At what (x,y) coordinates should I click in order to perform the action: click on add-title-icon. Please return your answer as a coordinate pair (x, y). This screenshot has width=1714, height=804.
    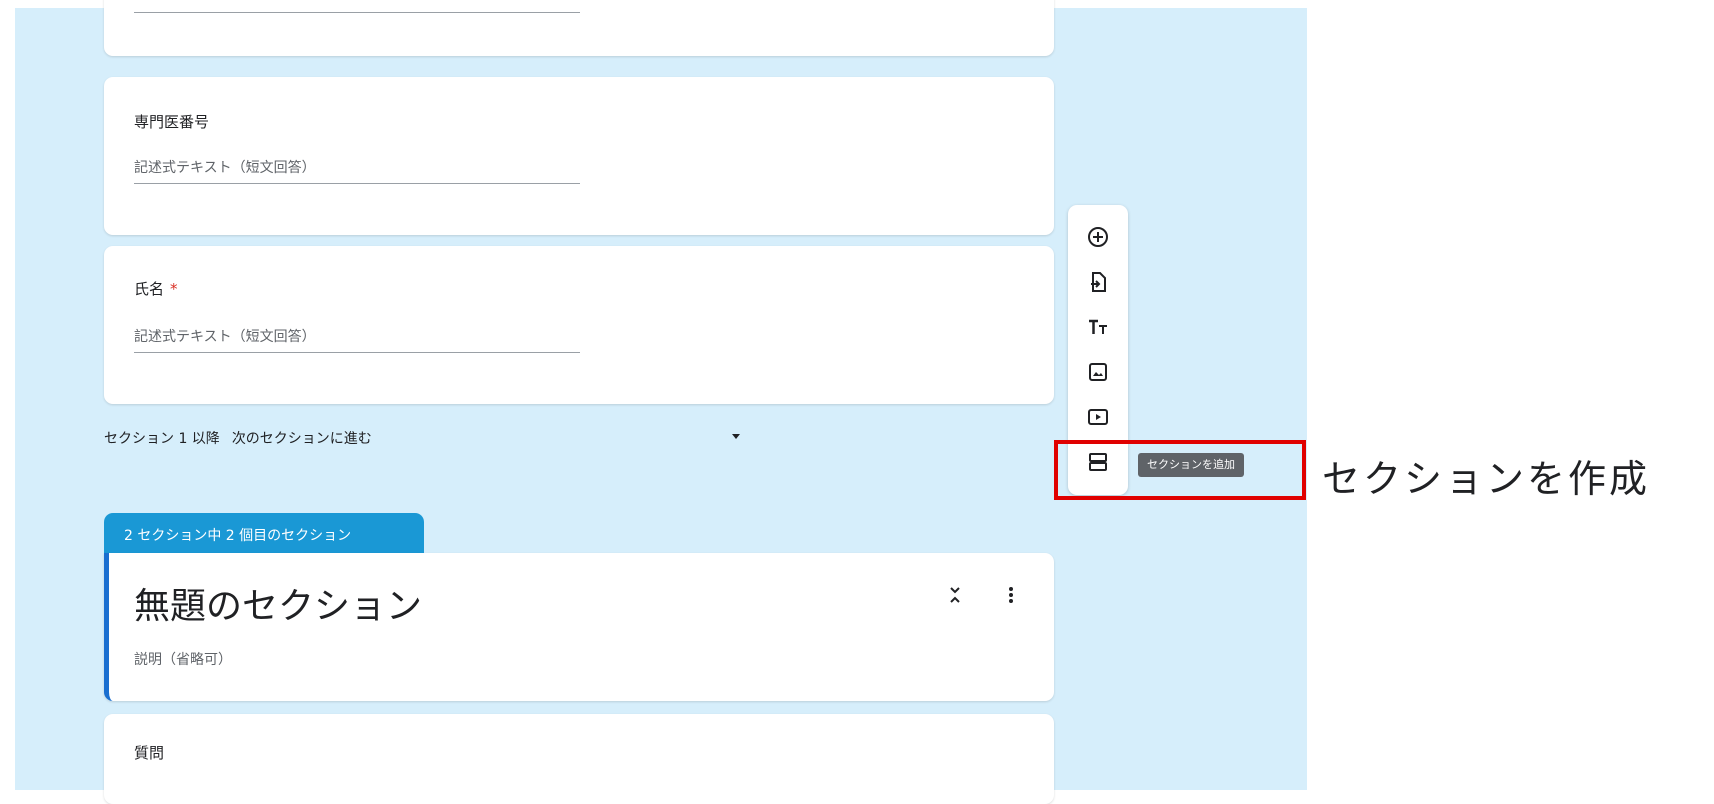
    Looking at the image, I should click on (1098, 326).